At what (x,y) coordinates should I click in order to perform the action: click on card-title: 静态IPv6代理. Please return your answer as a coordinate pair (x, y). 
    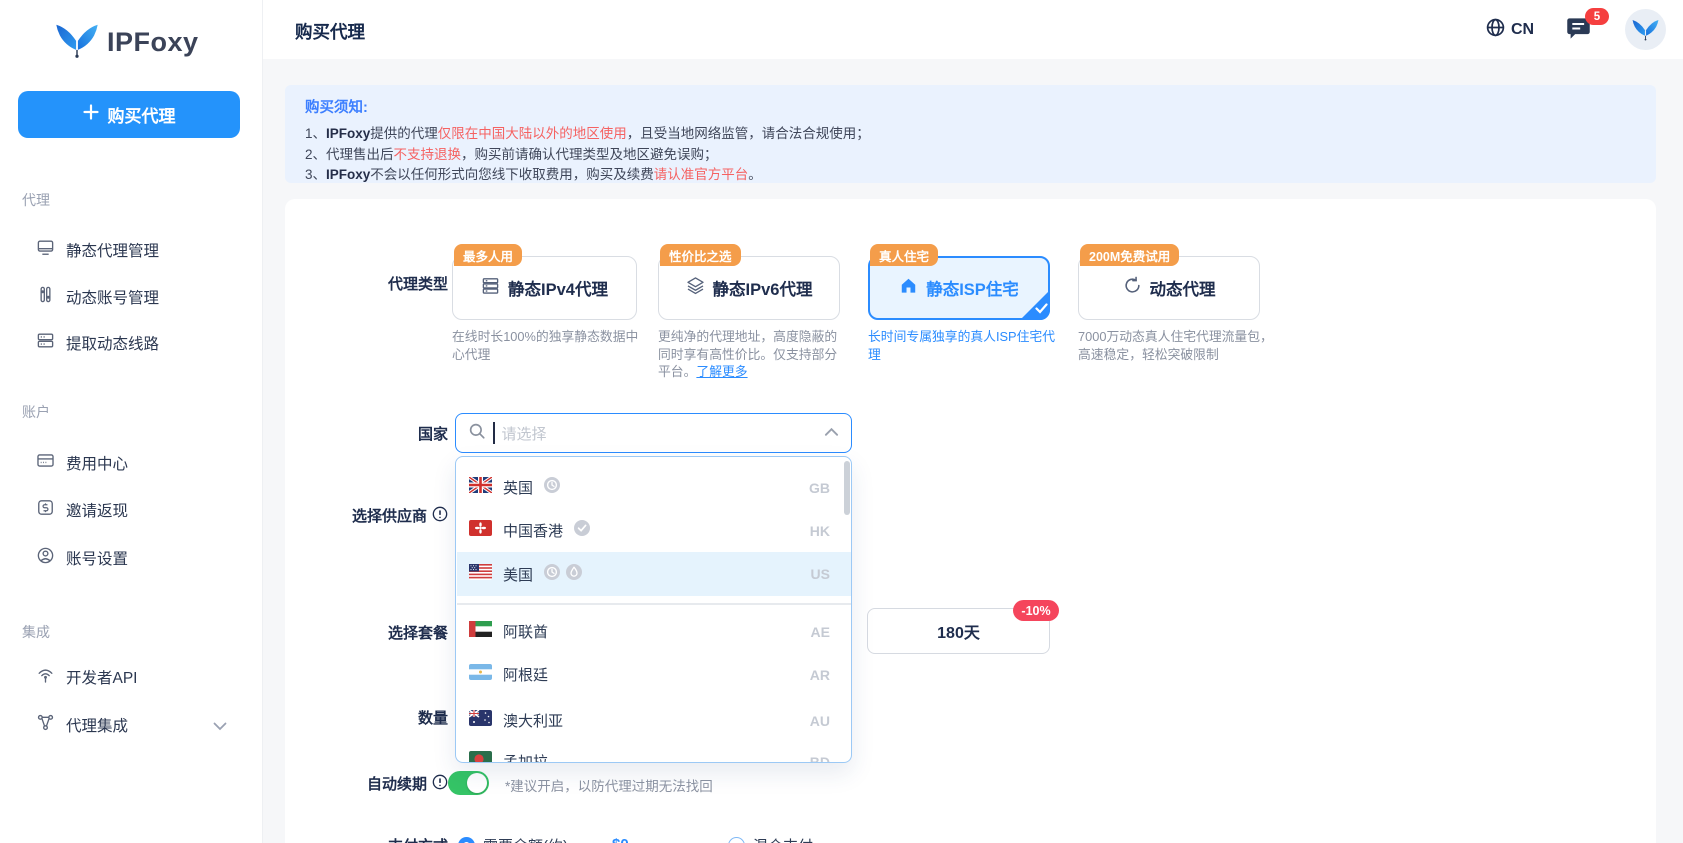
    Looking at the image, I should click on (762, 290).